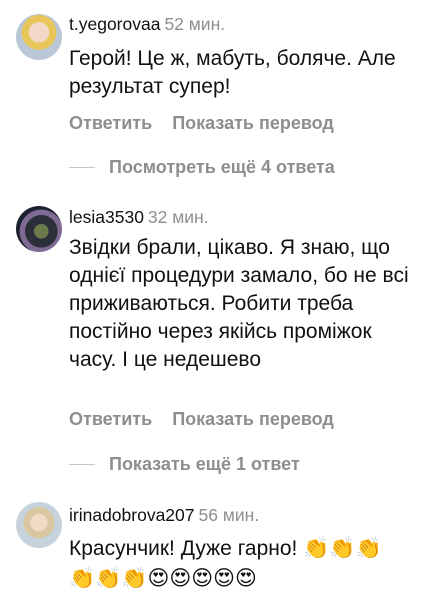 The width and height of the screenshot is (426, 600). I want to click on timestamp: 52 мин., so click(195, 24).